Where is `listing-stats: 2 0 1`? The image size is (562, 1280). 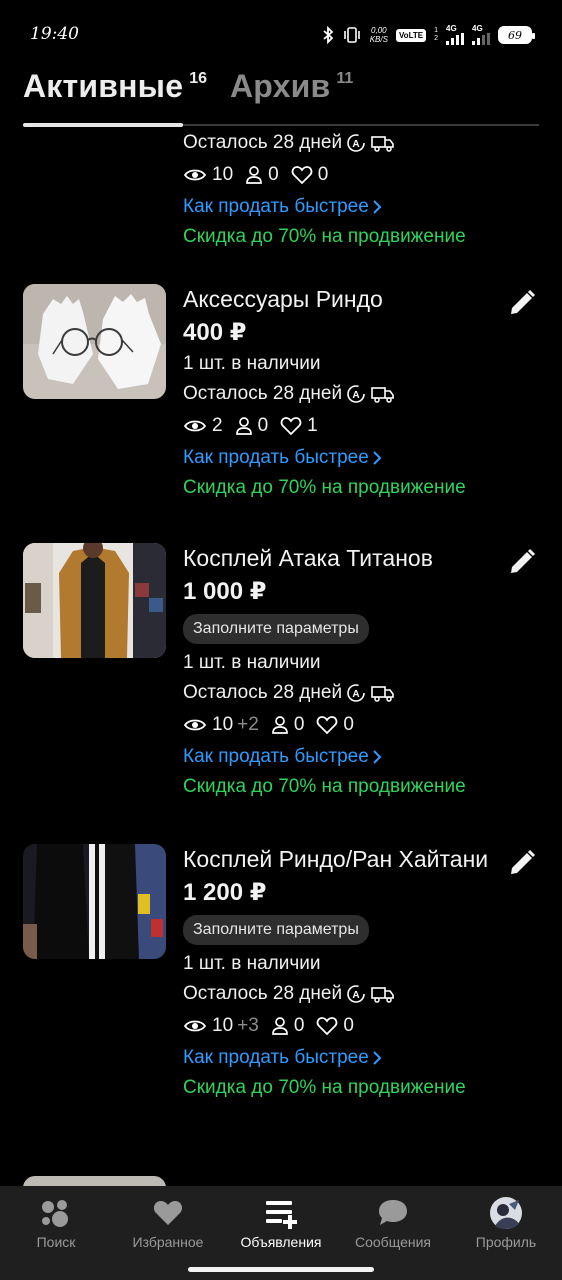
listing-stats: 2 0 1 is located at coordinates (343, 426).